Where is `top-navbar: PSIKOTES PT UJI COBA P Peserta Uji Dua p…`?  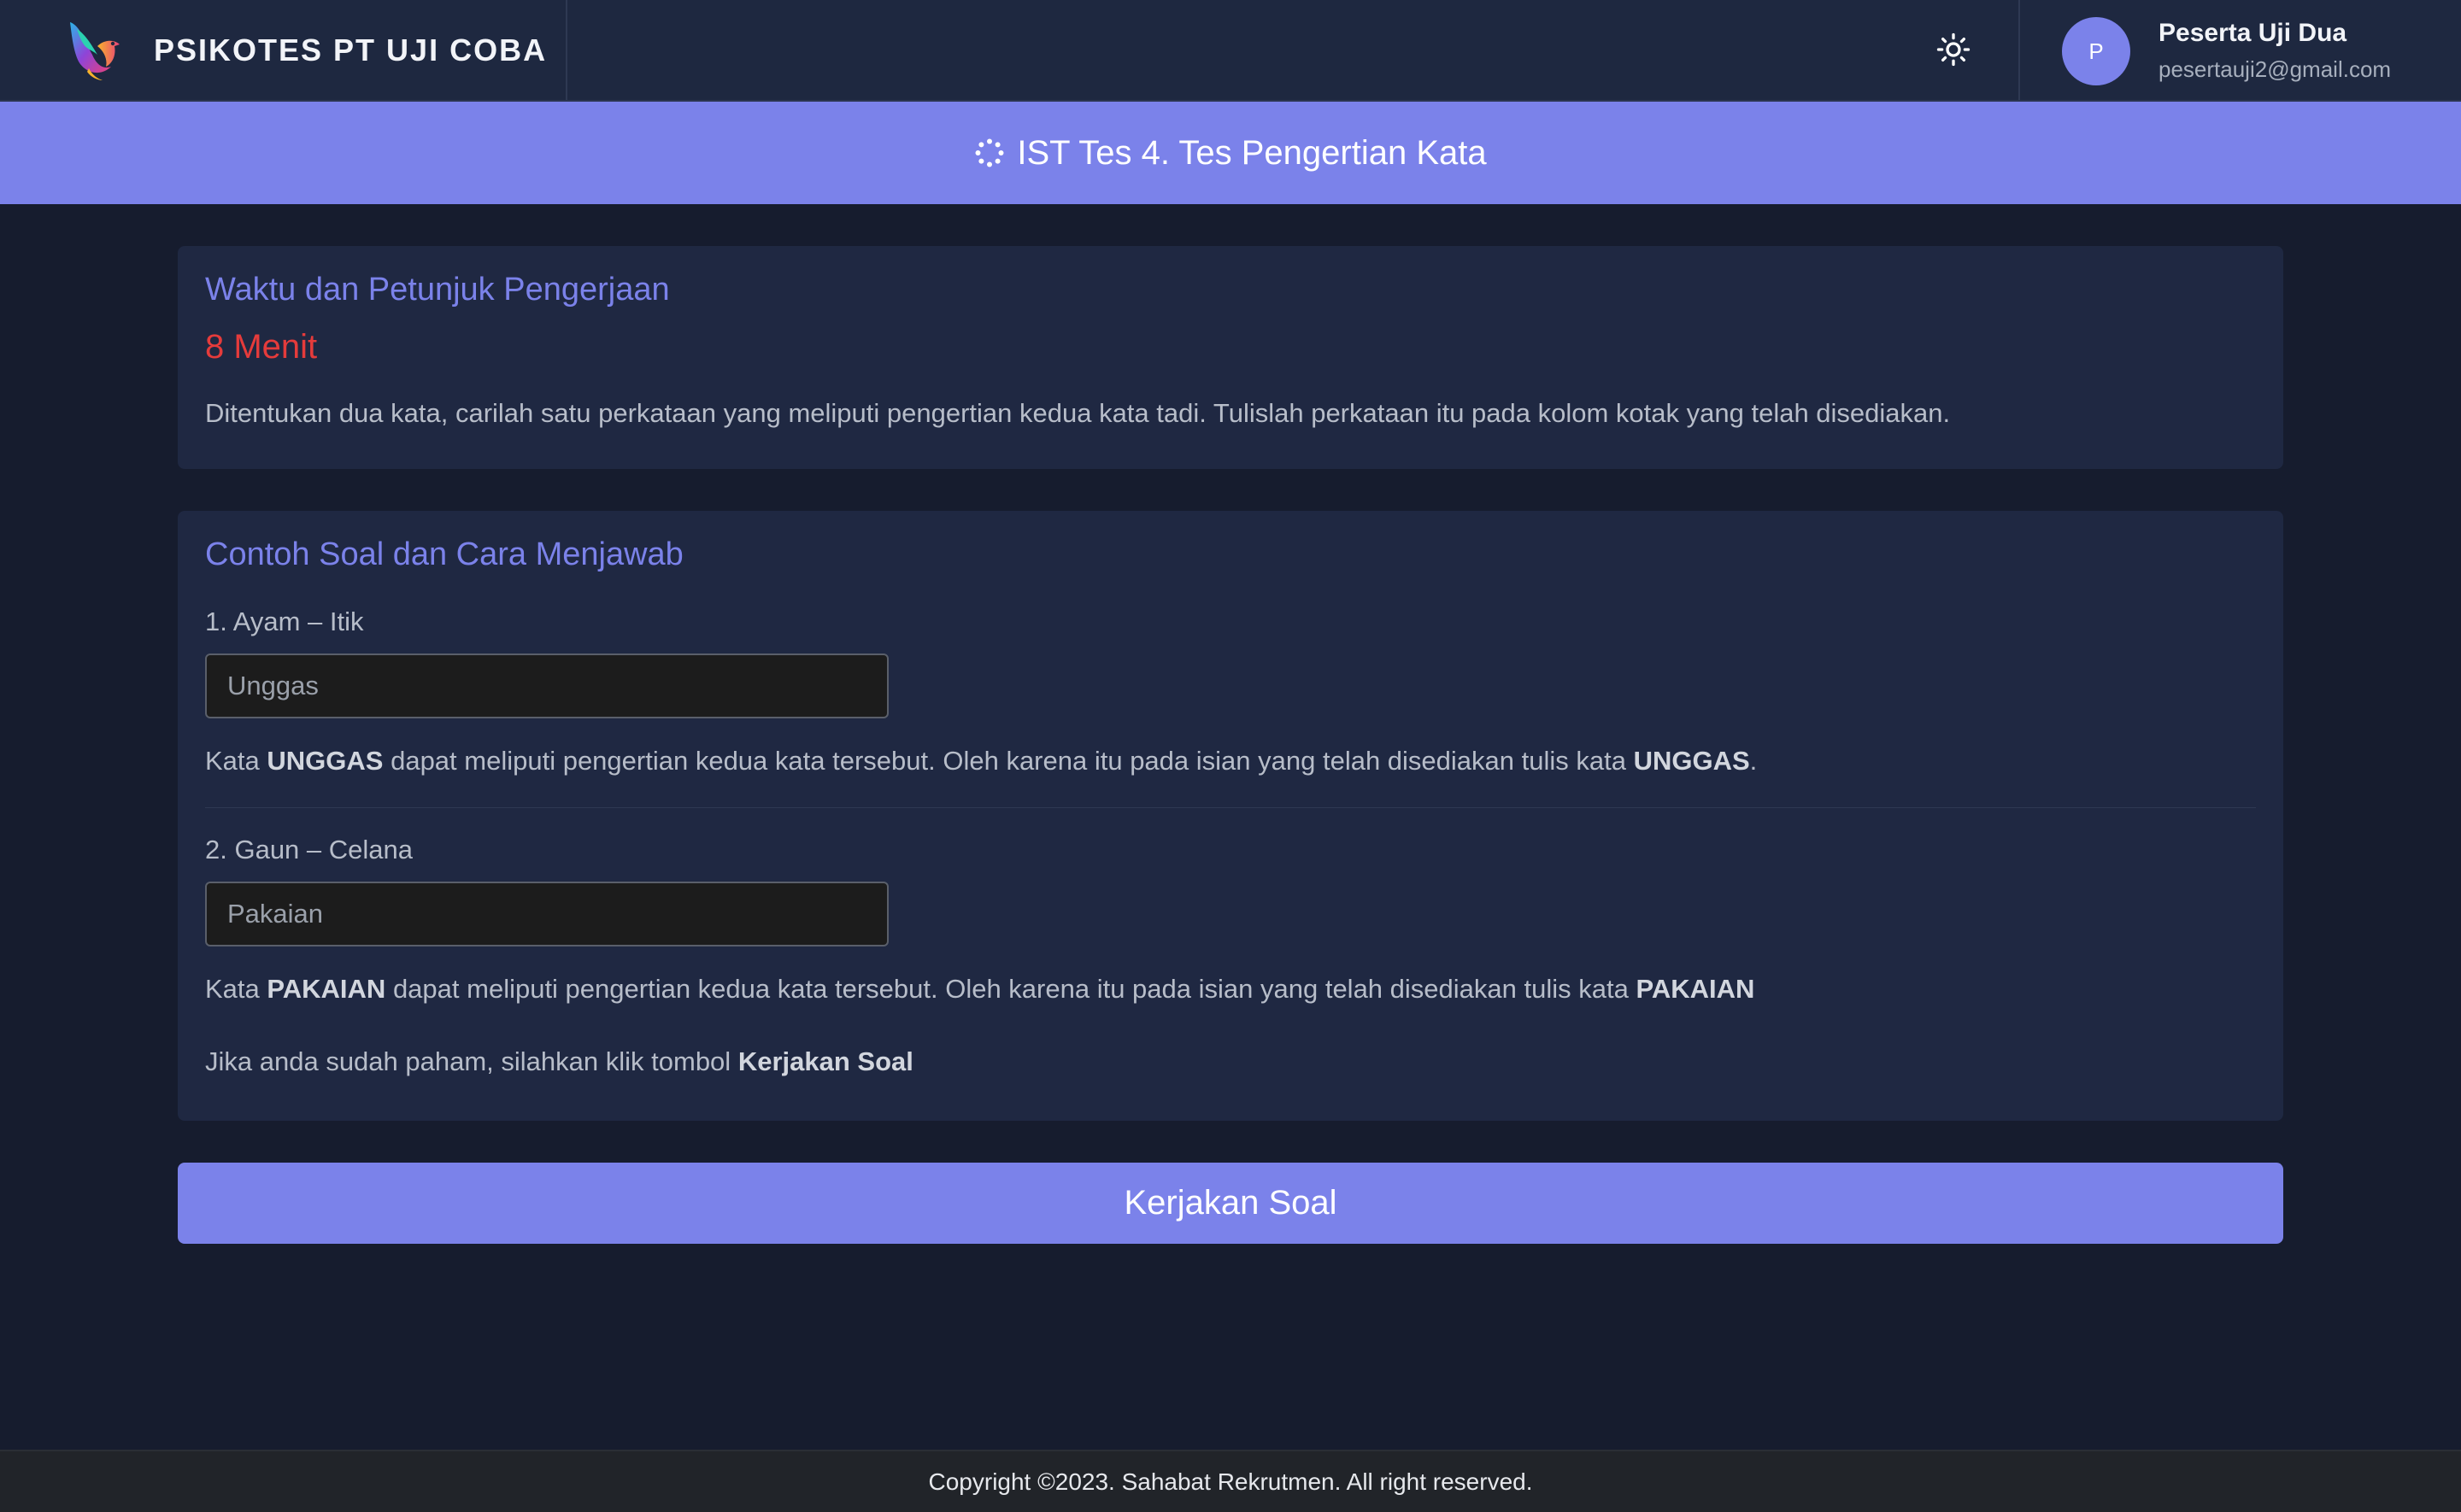 top-navbar: PSIKOTES PT UJI COBA P Peserta Uji Dua p… is located at coordinates (1230, 51).